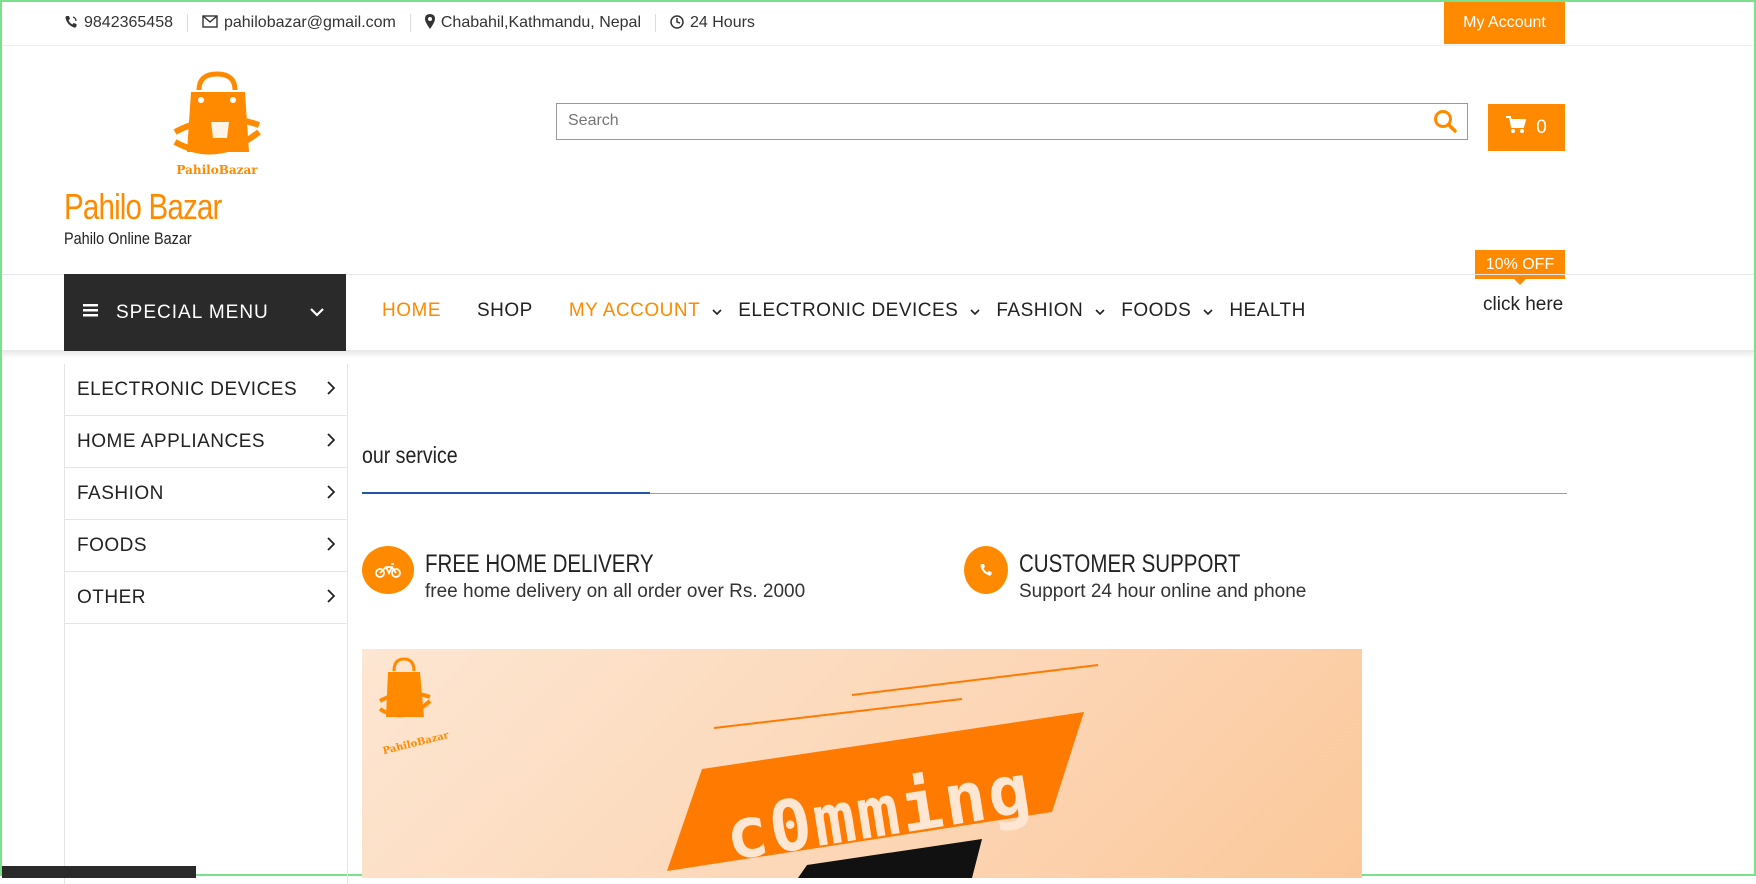 Image resolution: width=1756 pixels, height=884 pixels. I want to click on banner-logo-text: PahiloBazar, so click(416, 743).